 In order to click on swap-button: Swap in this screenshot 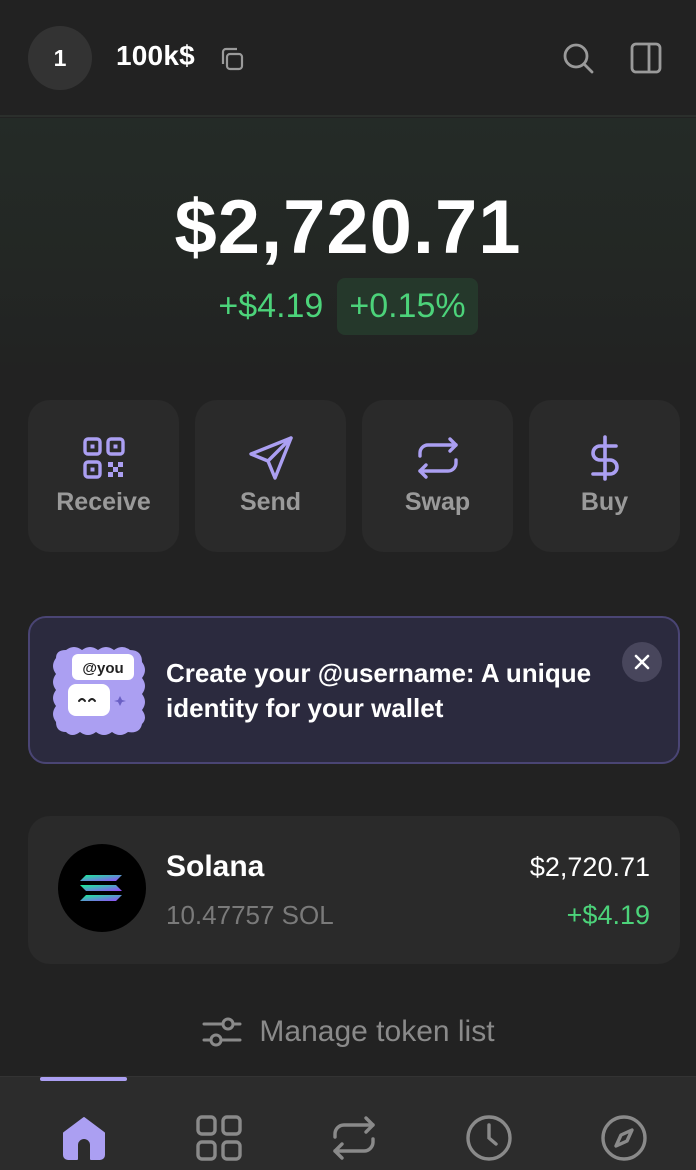, I will do `click(437, 476)`.